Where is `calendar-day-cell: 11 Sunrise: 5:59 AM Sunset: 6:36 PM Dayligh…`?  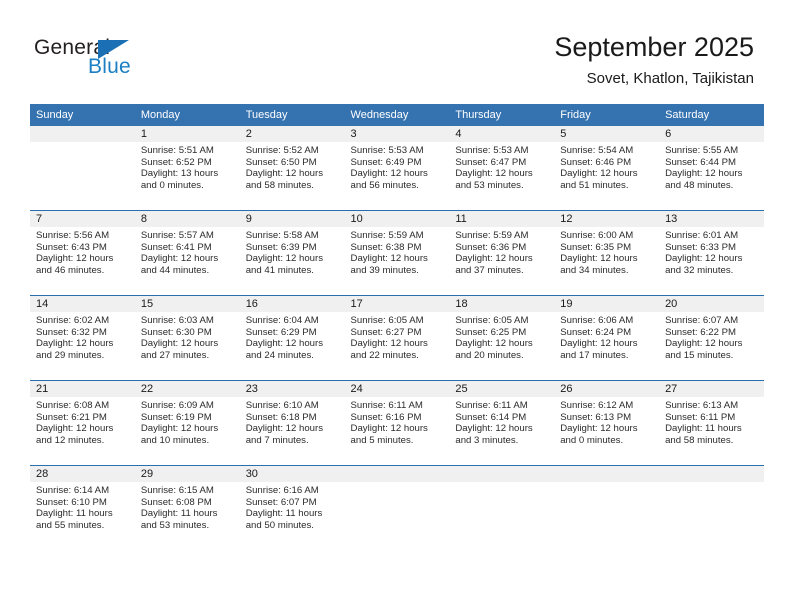
calendar-day-cell: 11 Sunrise: 5:59 AM Sunset: 6:36 PM Dayligh… is located at coordinates (502, 253).